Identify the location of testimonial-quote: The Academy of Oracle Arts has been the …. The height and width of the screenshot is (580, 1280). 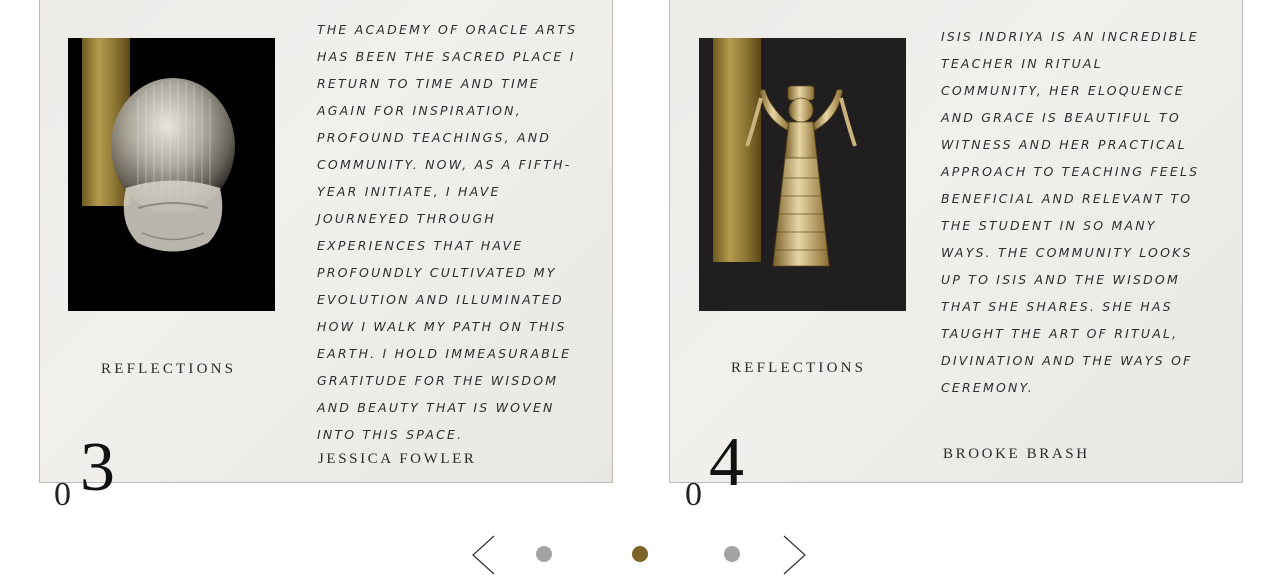
(447, 232).